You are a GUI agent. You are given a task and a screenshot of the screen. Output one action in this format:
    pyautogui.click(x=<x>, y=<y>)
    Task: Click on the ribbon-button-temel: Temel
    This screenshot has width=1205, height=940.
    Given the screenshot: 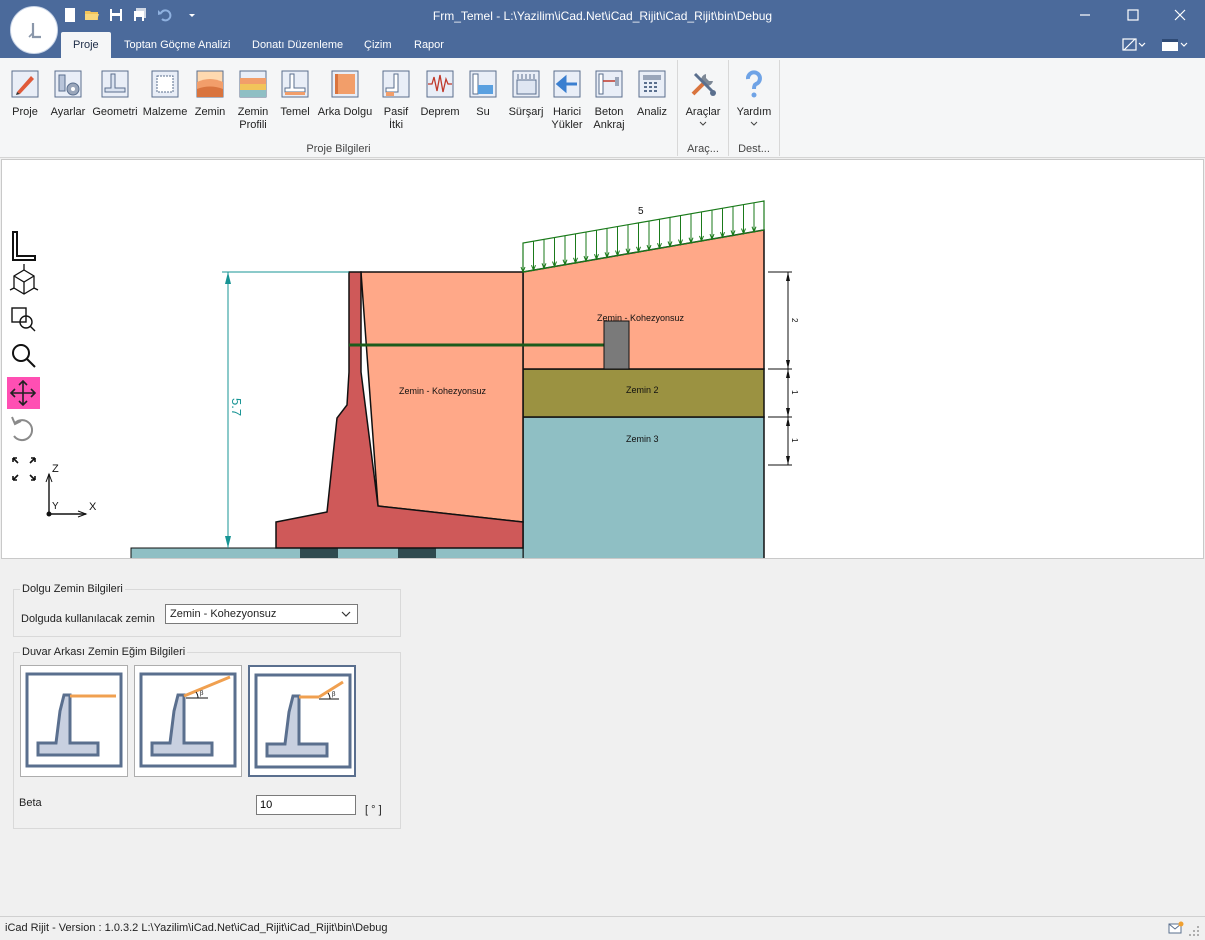 What is the action you would take?
    pyautogui.click(x=295, y=92)
    